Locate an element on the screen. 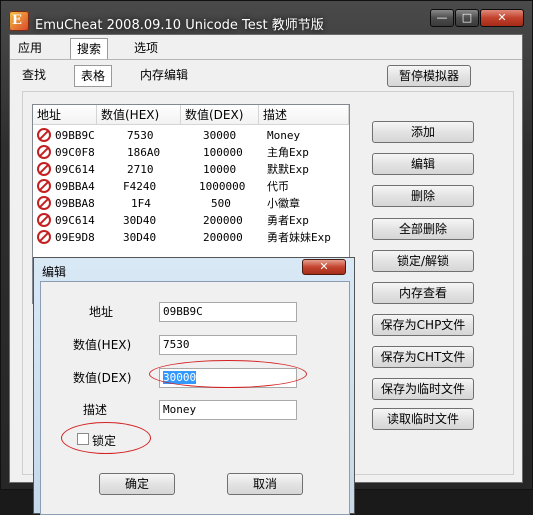  close-button: ✕ is located at coordinates (502, 18).